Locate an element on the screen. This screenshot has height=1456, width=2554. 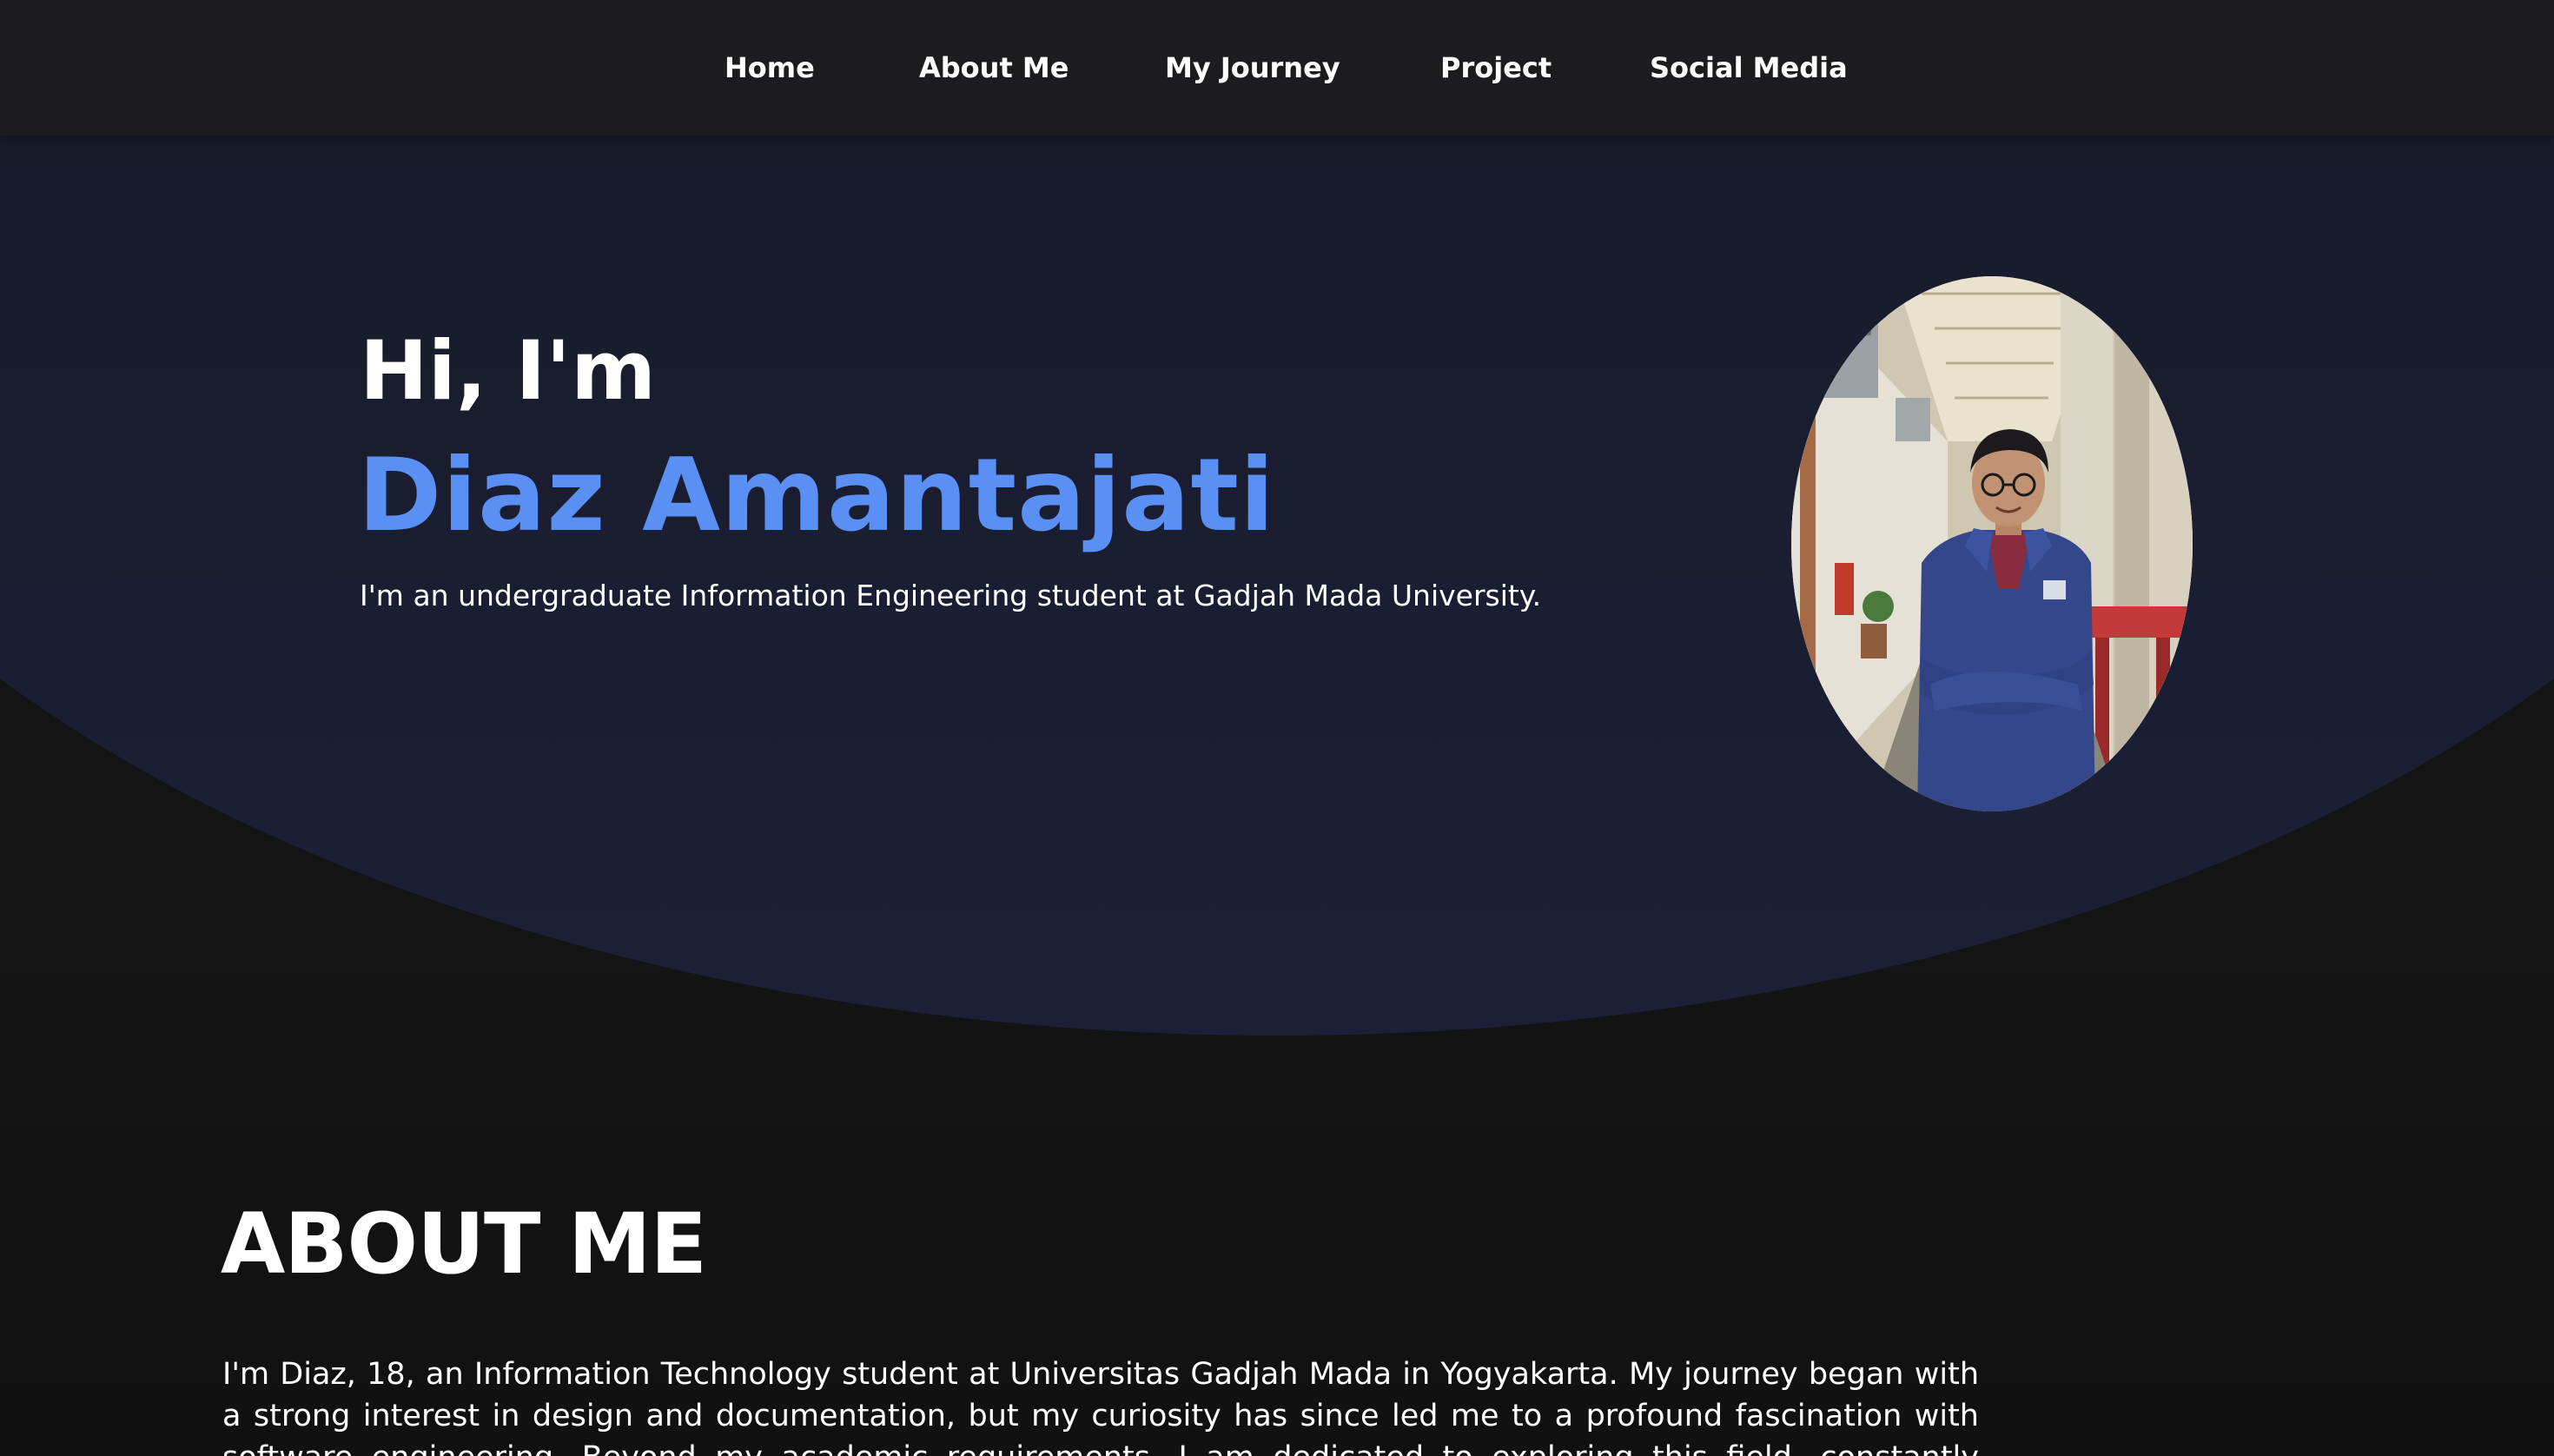
hero-greeting: Hi, I'm is located at coordinates (509, 371).